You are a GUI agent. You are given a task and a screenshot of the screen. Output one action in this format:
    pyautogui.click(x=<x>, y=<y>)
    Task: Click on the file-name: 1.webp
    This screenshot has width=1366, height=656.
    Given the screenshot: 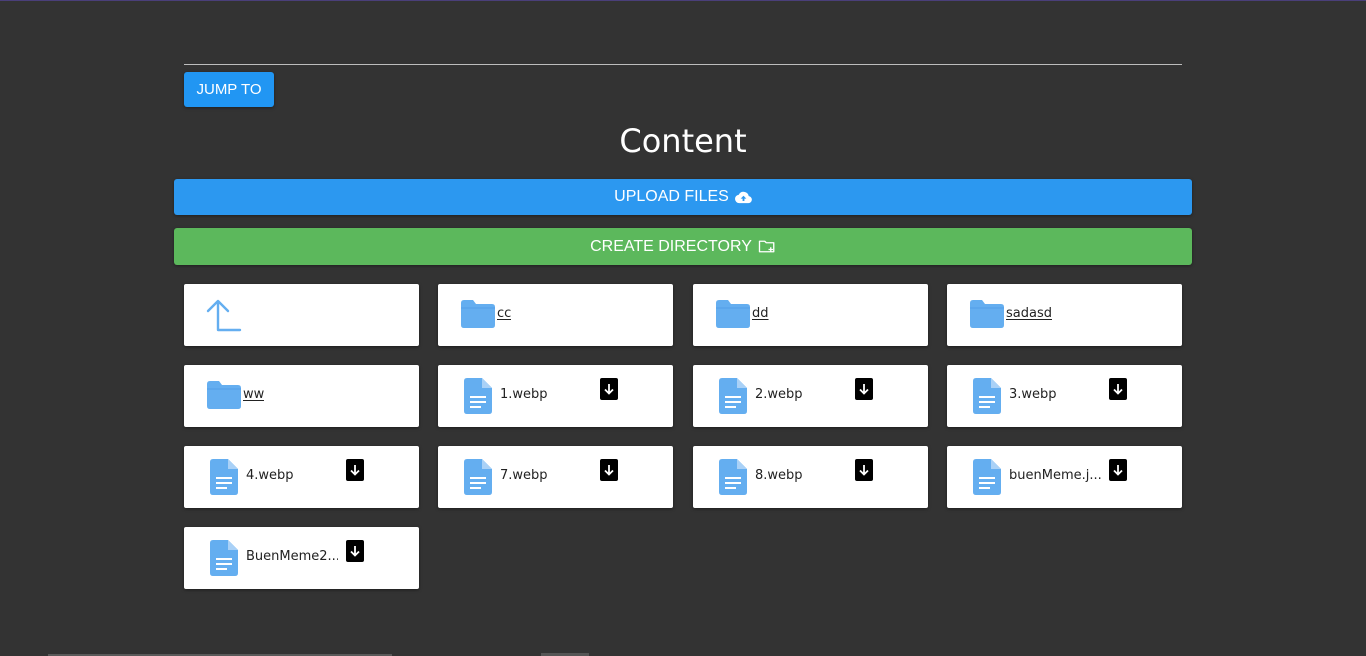 What is the action you would take?
    pyautogui.click(x=524, y=394)
    